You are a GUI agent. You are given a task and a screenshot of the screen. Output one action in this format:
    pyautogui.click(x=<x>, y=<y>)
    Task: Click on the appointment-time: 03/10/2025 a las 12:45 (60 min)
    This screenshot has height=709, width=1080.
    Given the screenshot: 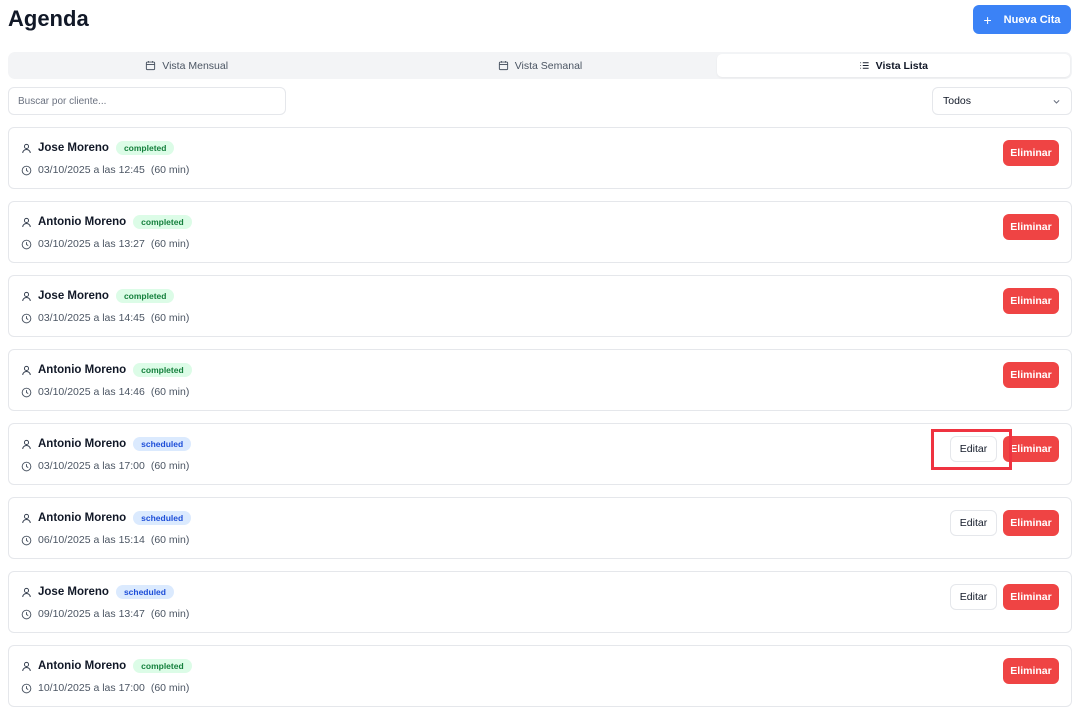 What is the action you would take?
    pyautogui.click(x=105, y=170)
    